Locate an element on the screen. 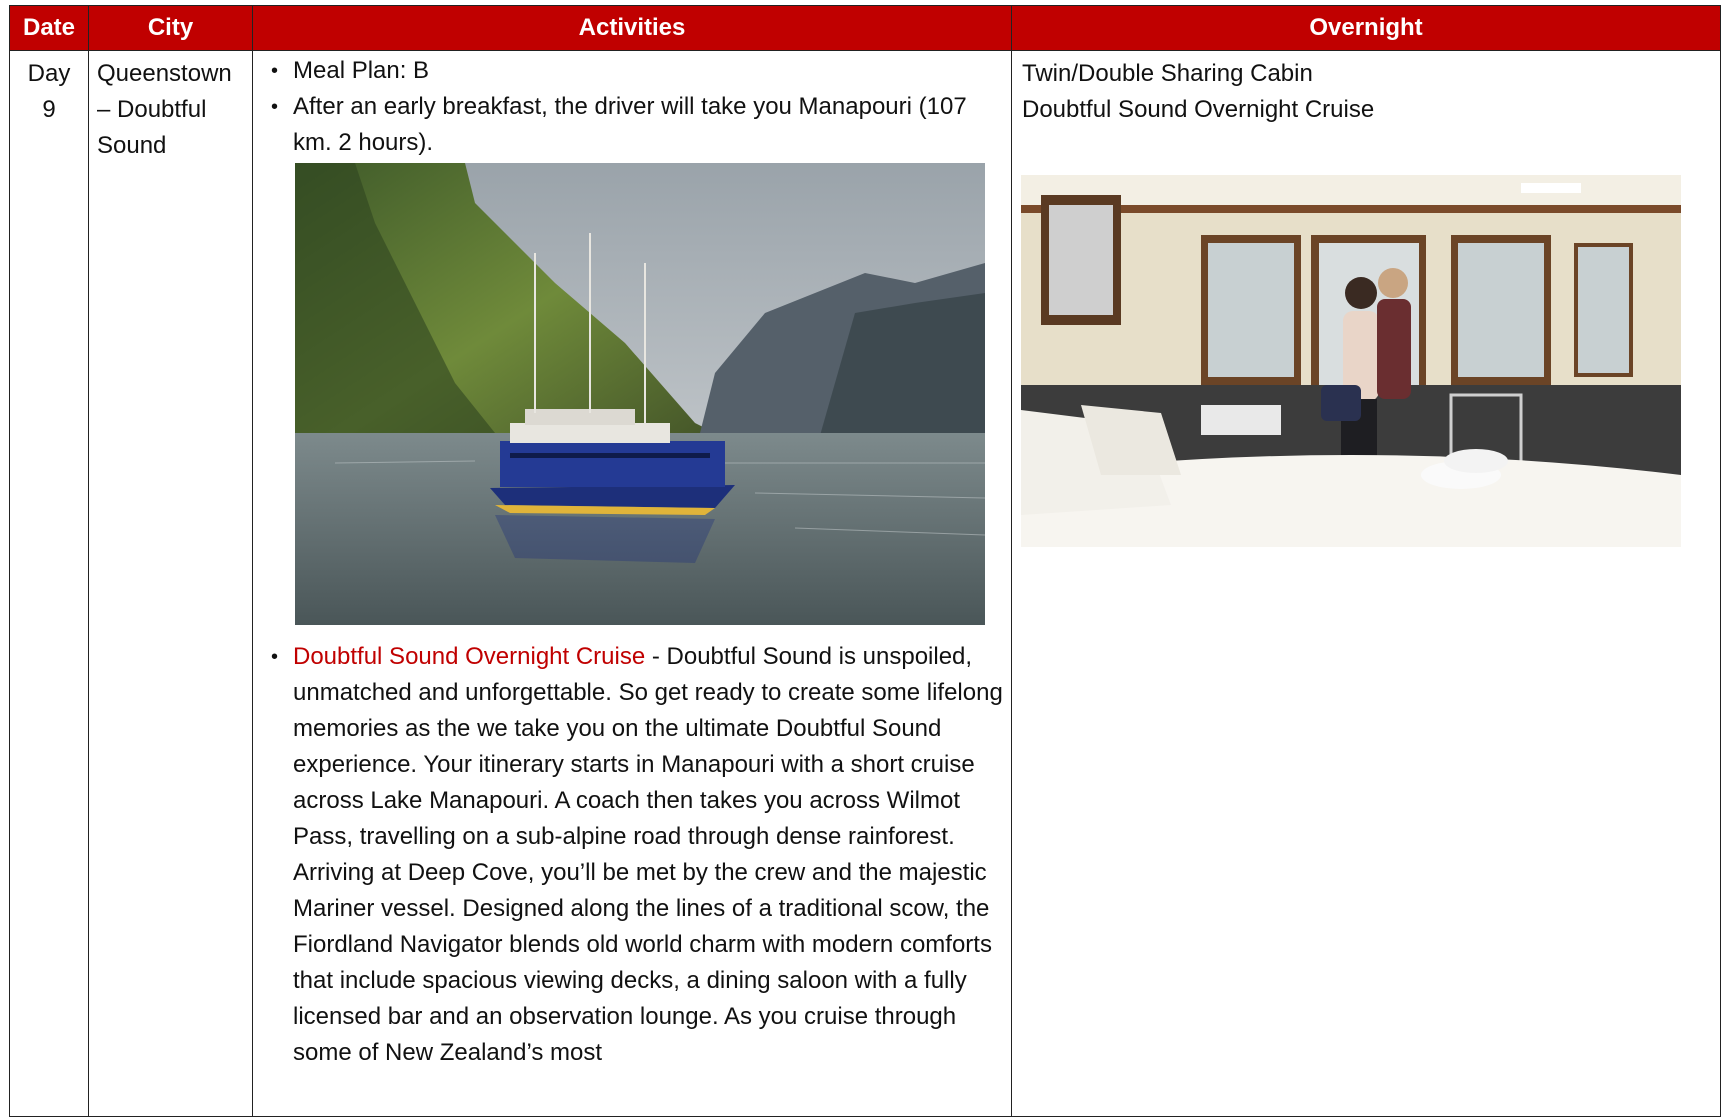 The height and width of the screenshot is (1117, 1730). header-activities: Activities is located at coordinates (632, 28).